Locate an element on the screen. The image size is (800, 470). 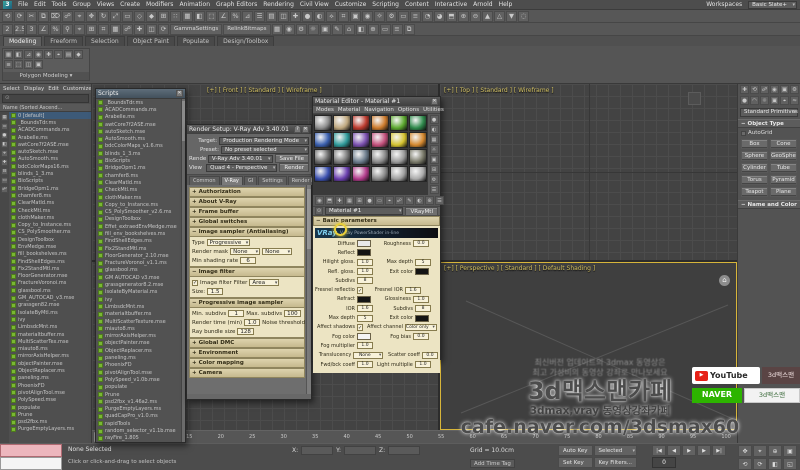
list-item: _BoundsTdr.ms is located at coordinates (50, 122).